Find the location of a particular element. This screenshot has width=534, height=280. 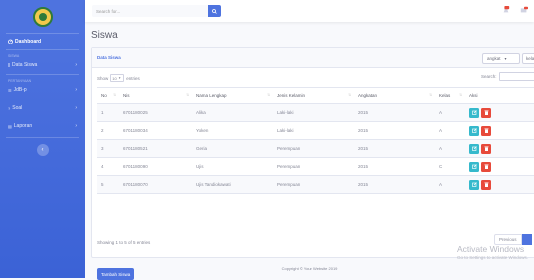

watermark-subtitle: Go to Settings to activate Windows. is located at coordinates (493, 257).